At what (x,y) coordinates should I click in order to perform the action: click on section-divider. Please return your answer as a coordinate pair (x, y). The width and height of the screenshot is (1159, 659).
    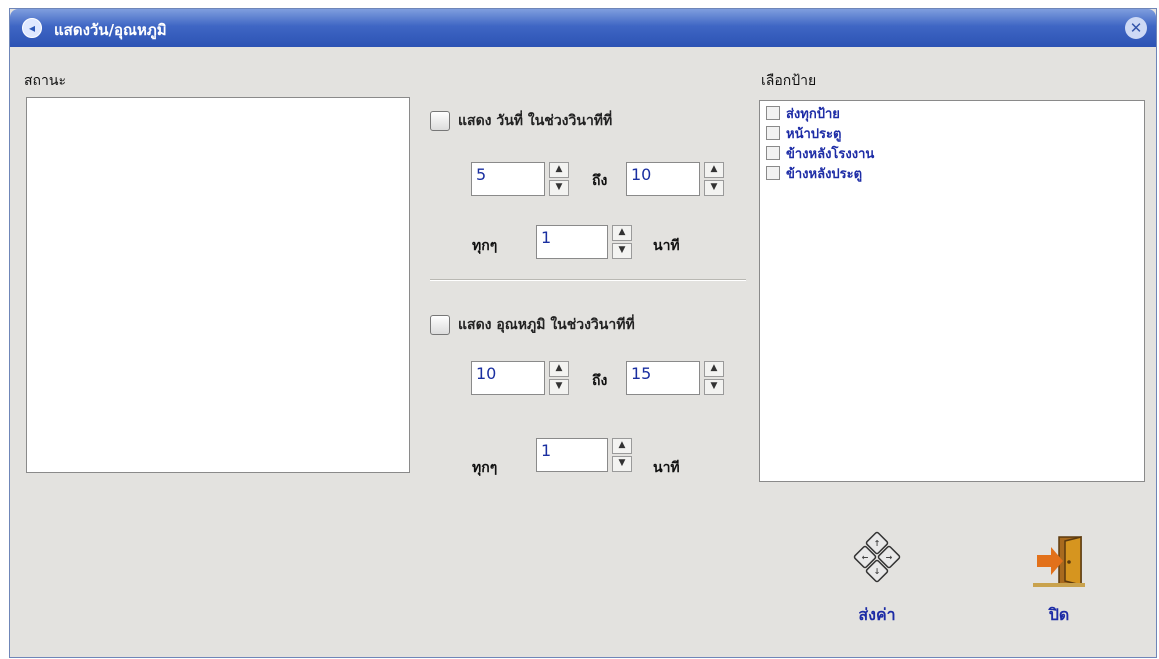
    Looking at the image, I should click on (588, 280).